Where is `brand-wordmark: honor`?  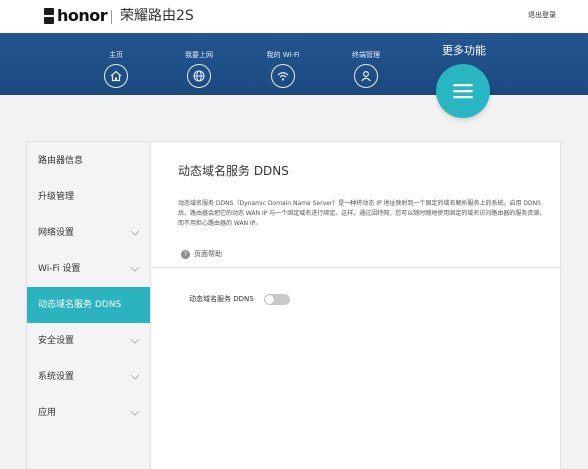 brand-wordmark: honor is located at coordinates (82, 15).